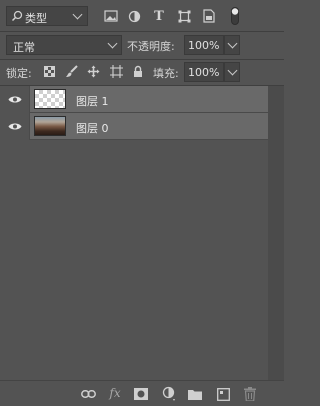  I want to click on search-icon, so click(17, 16).